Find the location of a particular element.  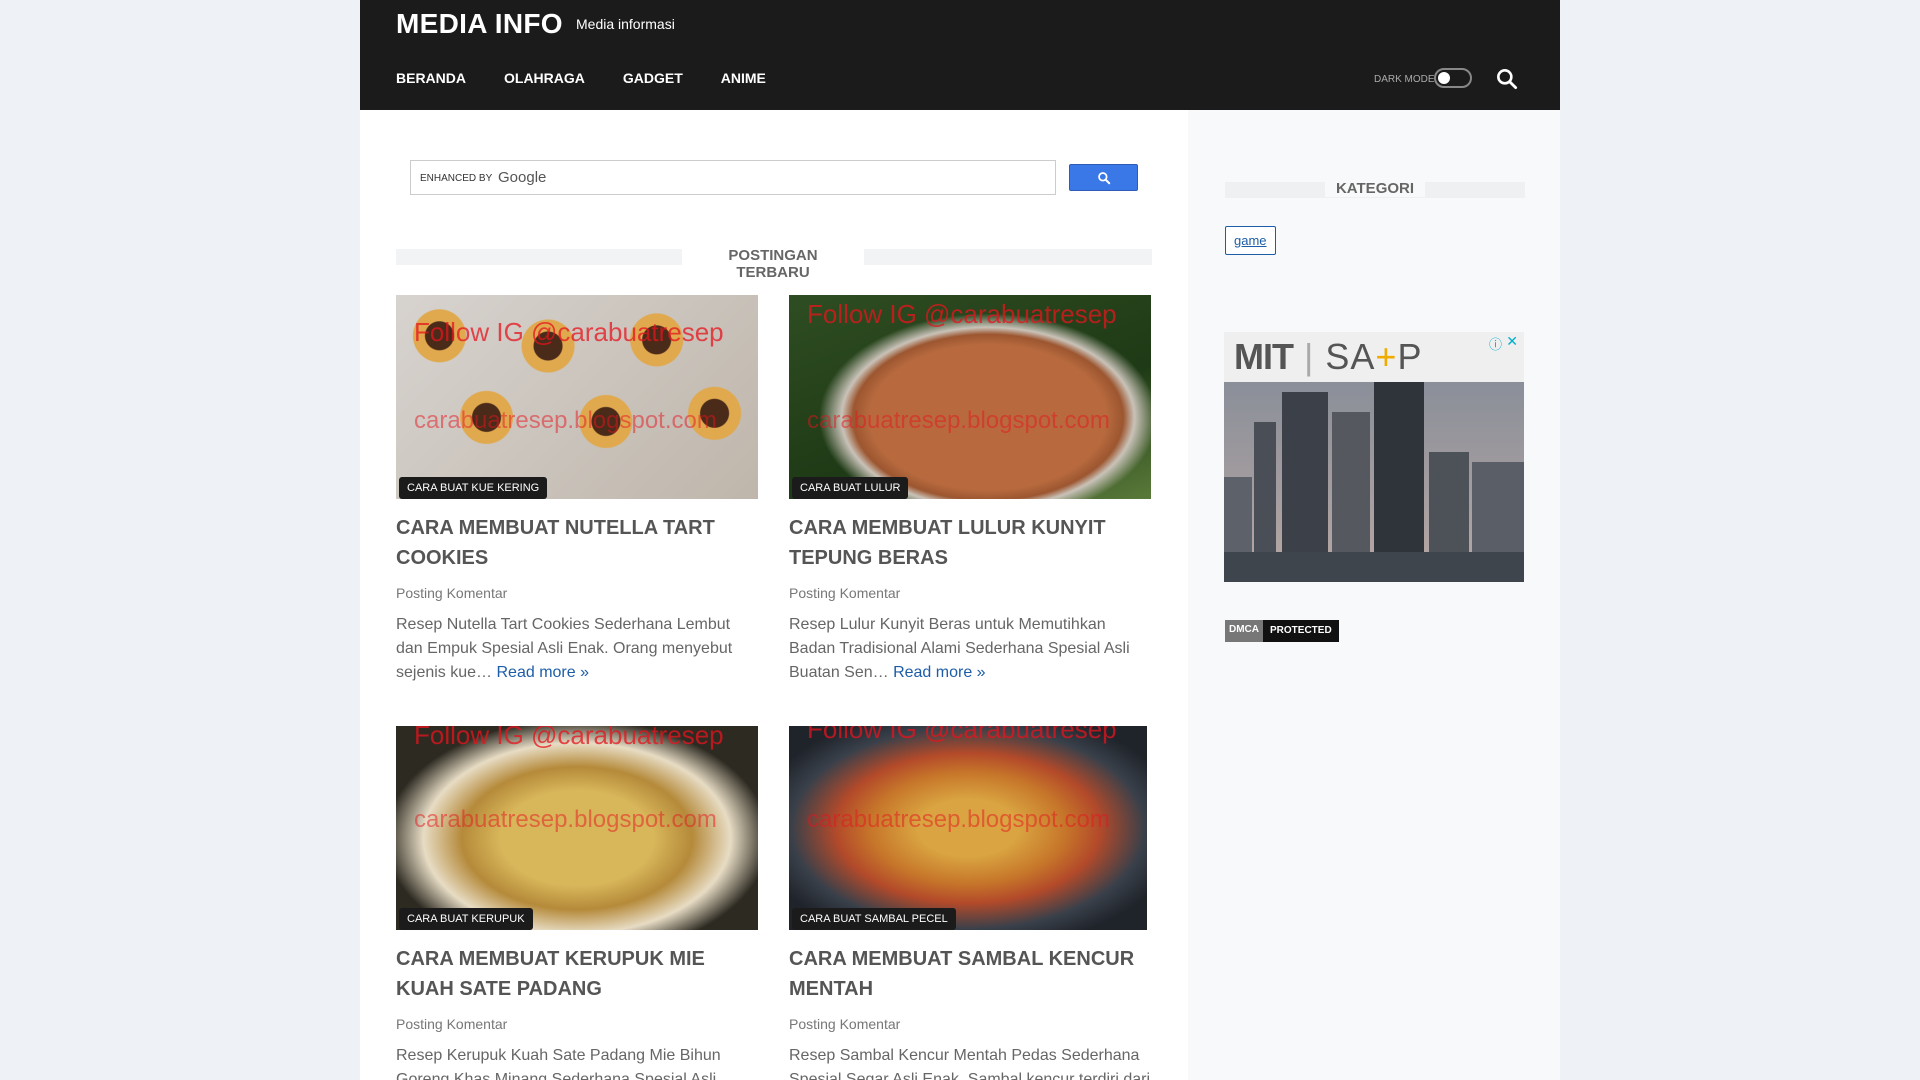

post-title: CARA MEMBUAT NUTELLA TART COOKIES is located at coordinates (577, 543).